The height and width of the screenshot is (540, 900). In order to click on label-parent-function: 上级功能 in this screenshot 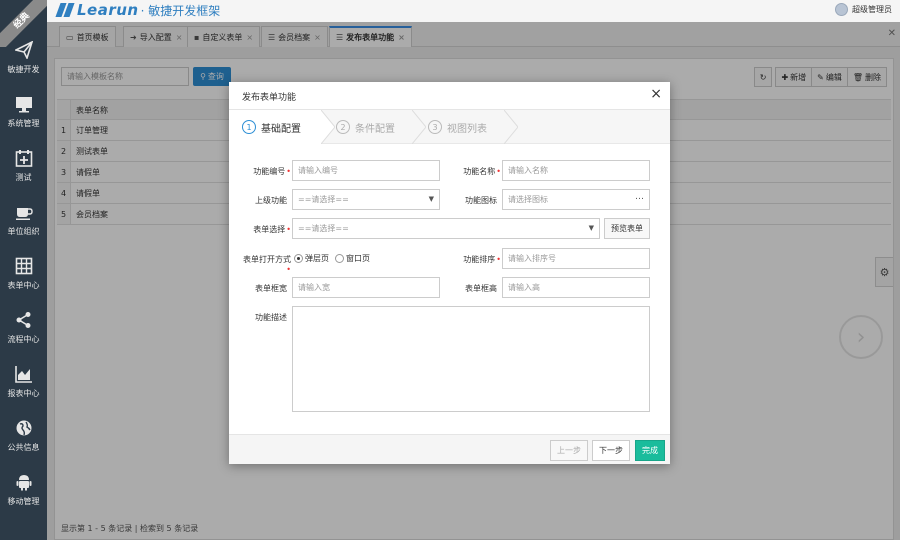, I will do `click(271, 200)`.